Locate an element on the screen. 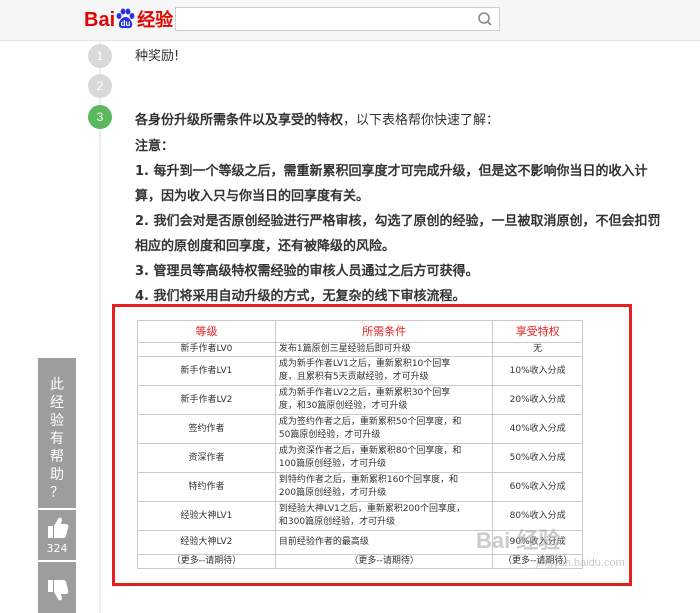 The width and height of the screenshot is (700, 613). thumb-up-icon is located at coordinates (58, 527).